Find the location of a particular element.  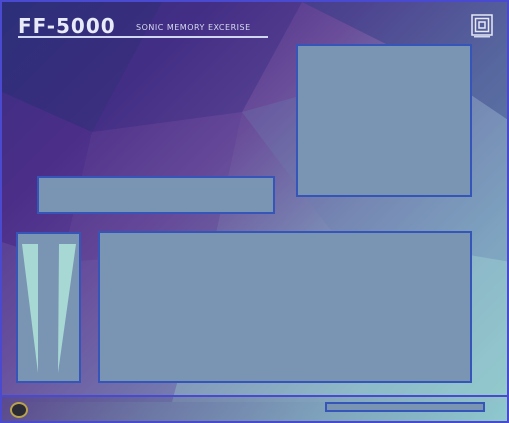

progress-bar is located at coordinates (405, 407).